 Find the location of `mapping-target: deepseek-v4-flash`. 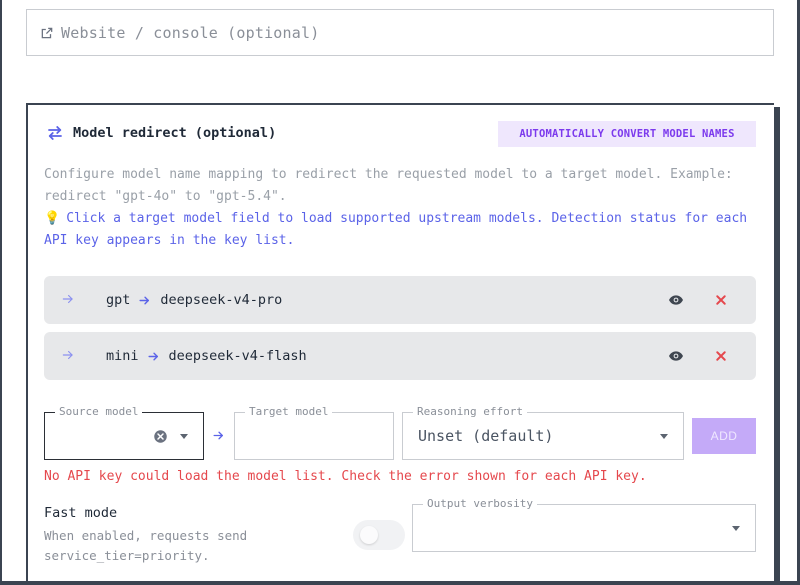

mapping-target: deepseek-v4-flash is located at coordinates (237, 356).